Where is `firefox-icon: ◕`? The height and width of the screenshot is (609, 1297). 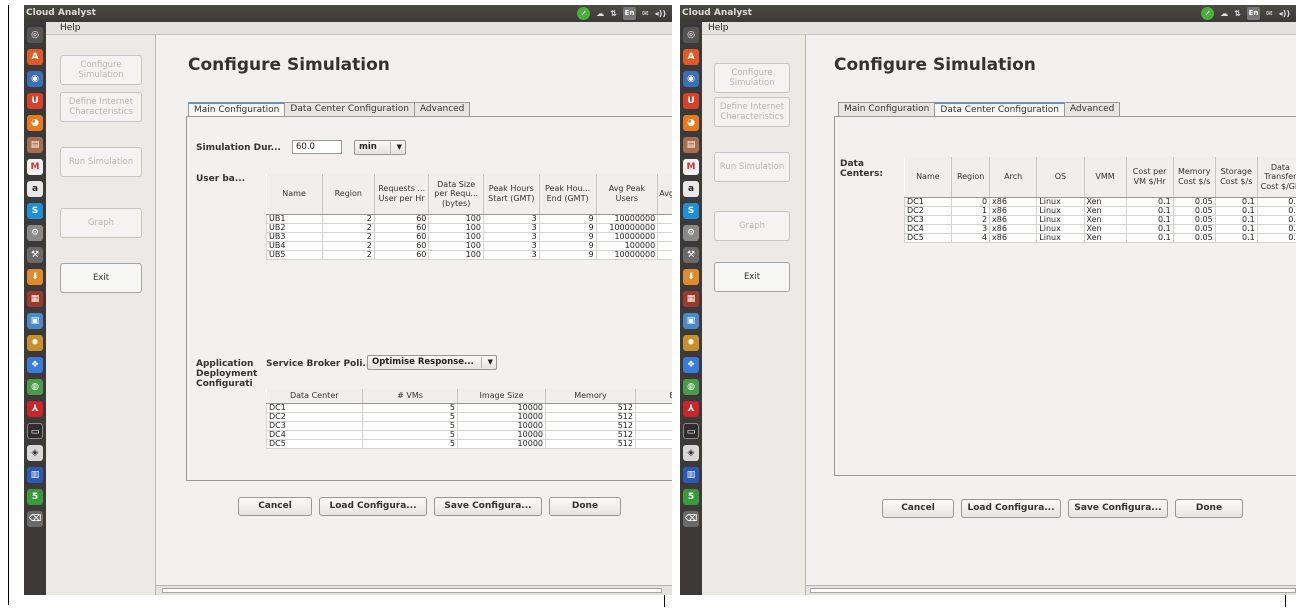 firefox-icon: ◕ is located at coordinates (691, 123).